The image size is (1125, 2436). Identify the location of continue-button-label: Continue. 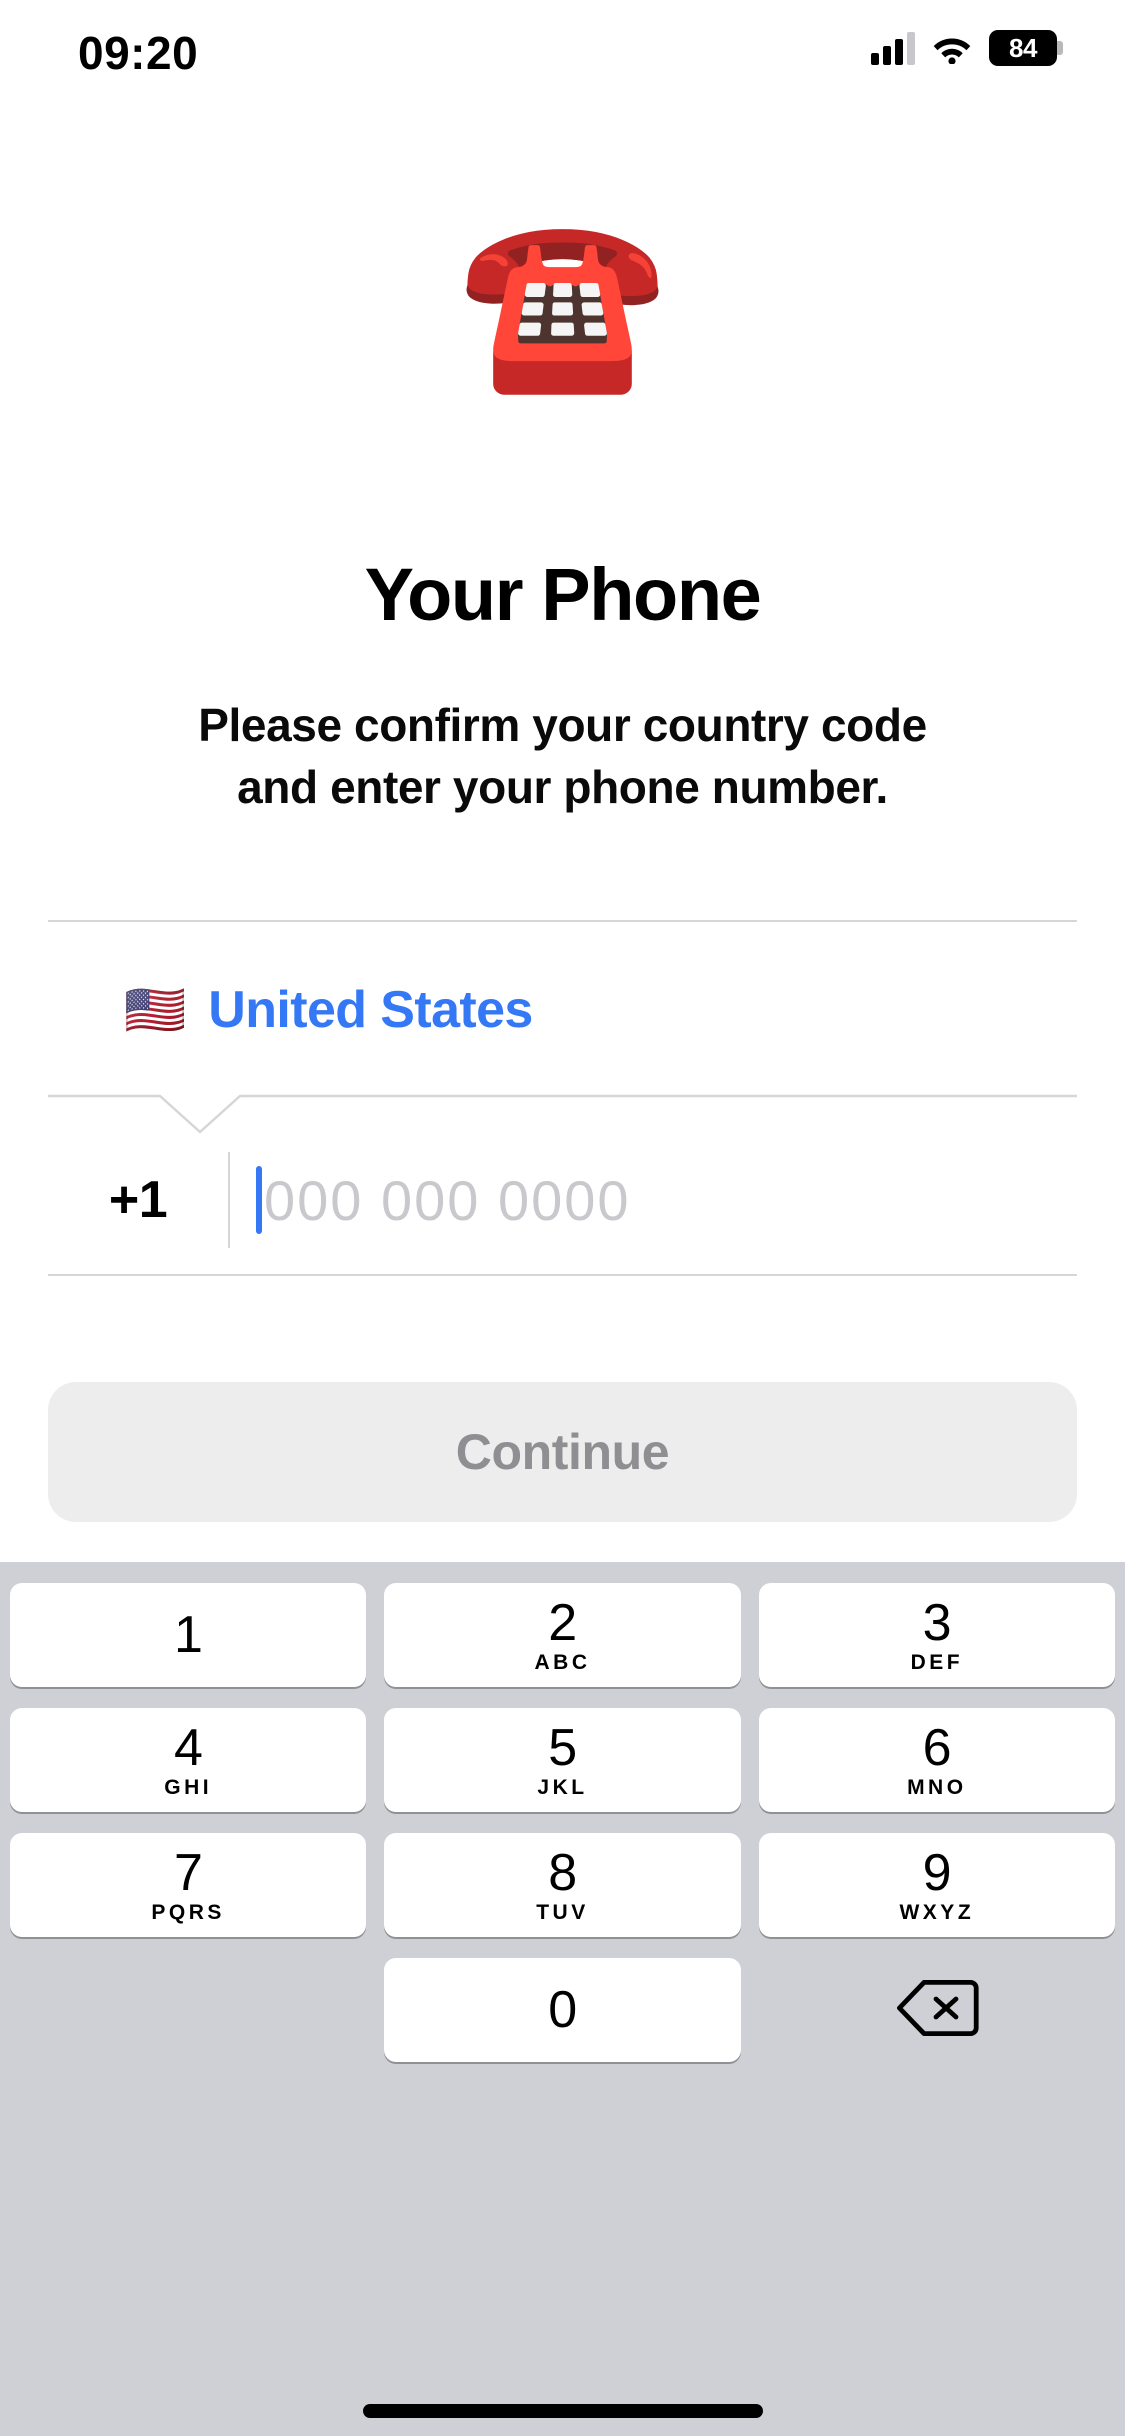
(562, 1452).